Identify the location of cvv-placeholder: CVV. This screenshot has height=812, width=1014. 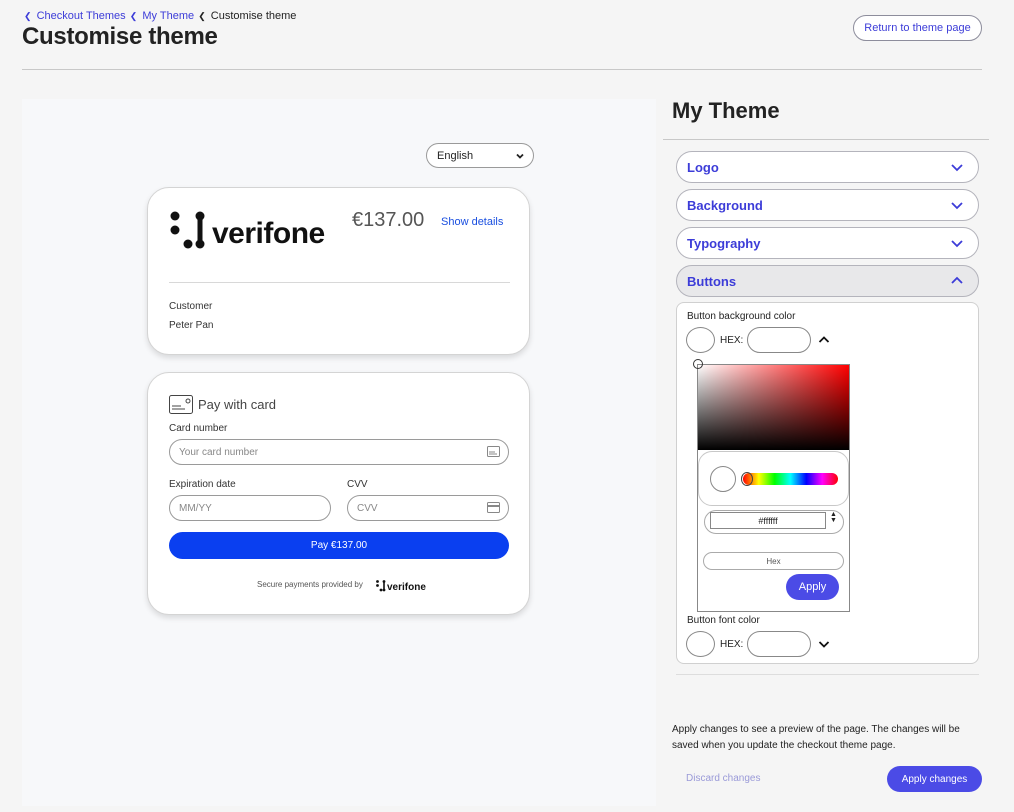
(367, 508).